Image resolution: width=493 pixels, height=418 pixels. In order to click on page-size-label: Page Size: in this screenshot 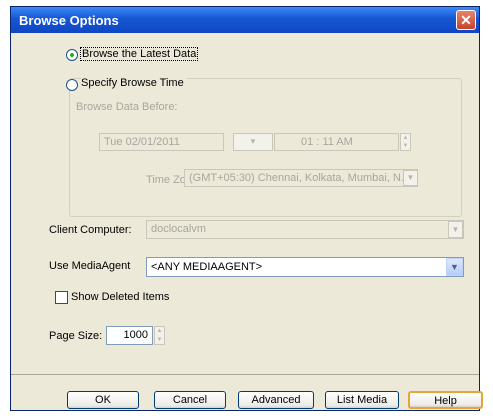, I will do `click(76, 336)`.